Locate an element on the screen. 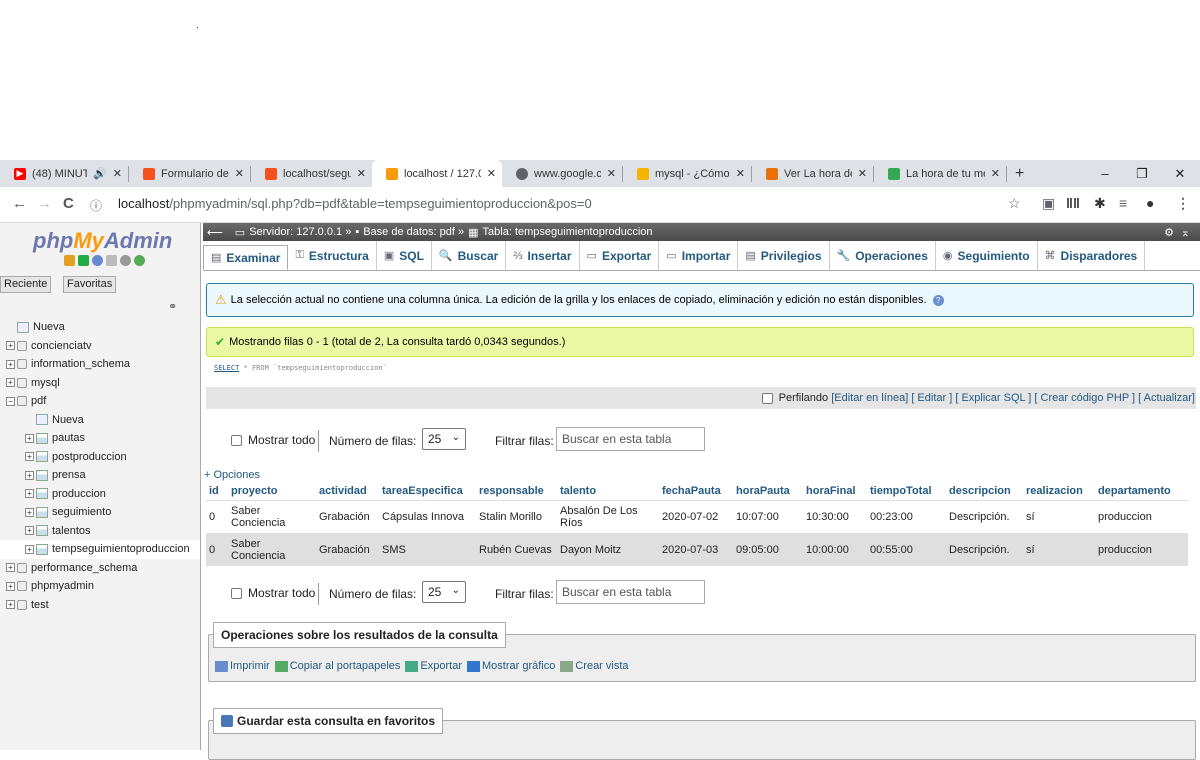  browser-tab: www.google.com ✕ is located at coordinates (562, 173).